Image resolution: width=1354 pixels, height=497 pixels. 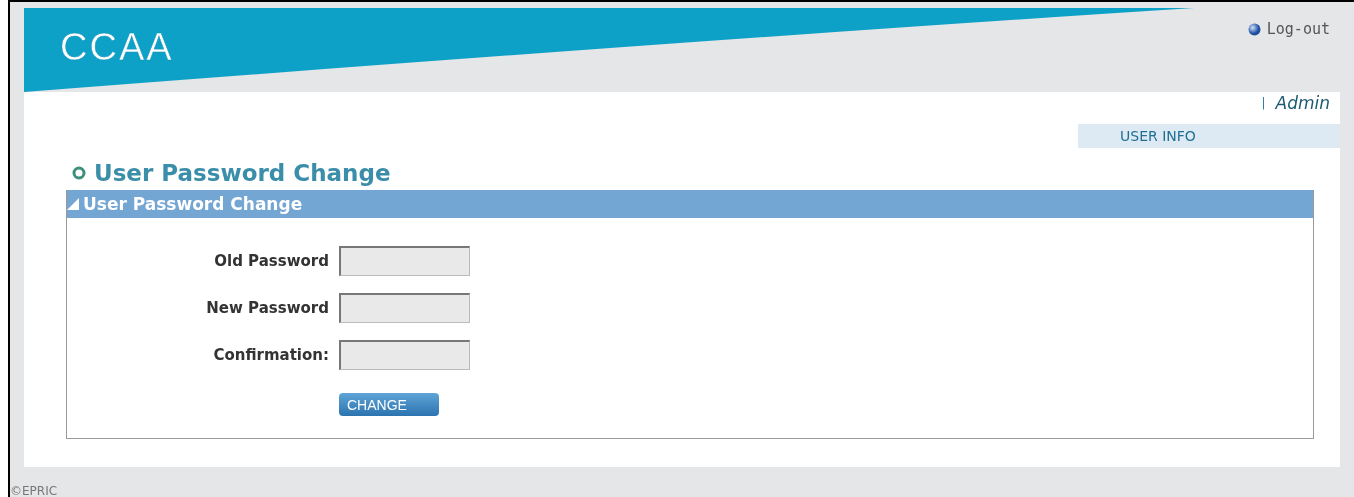 I want to click on user-name: Admin, so click(x=1302, y=103).